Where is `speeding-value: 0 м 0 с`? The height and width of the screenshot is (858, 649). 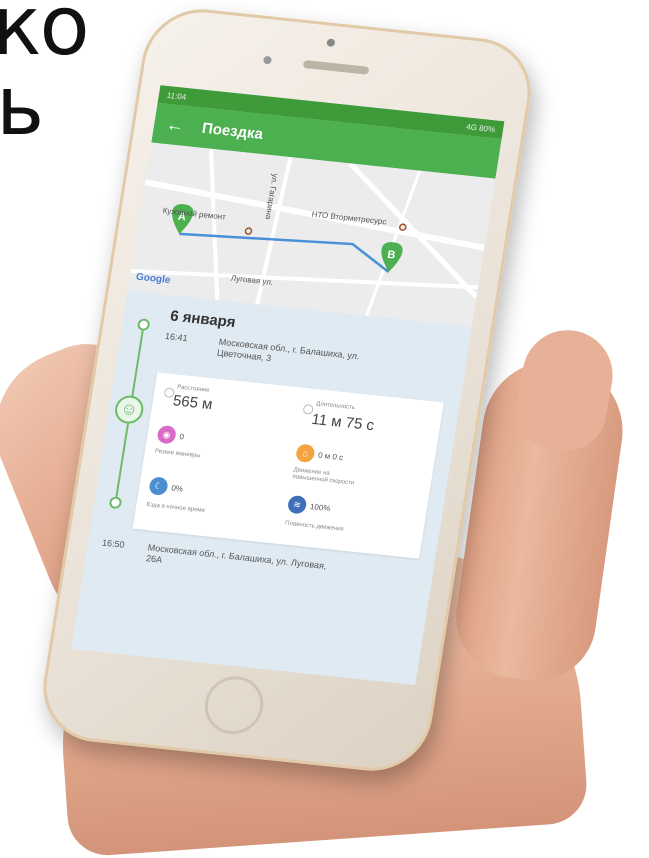
speeding-value: 0 м 0 с is located at coordinates (330, 456).